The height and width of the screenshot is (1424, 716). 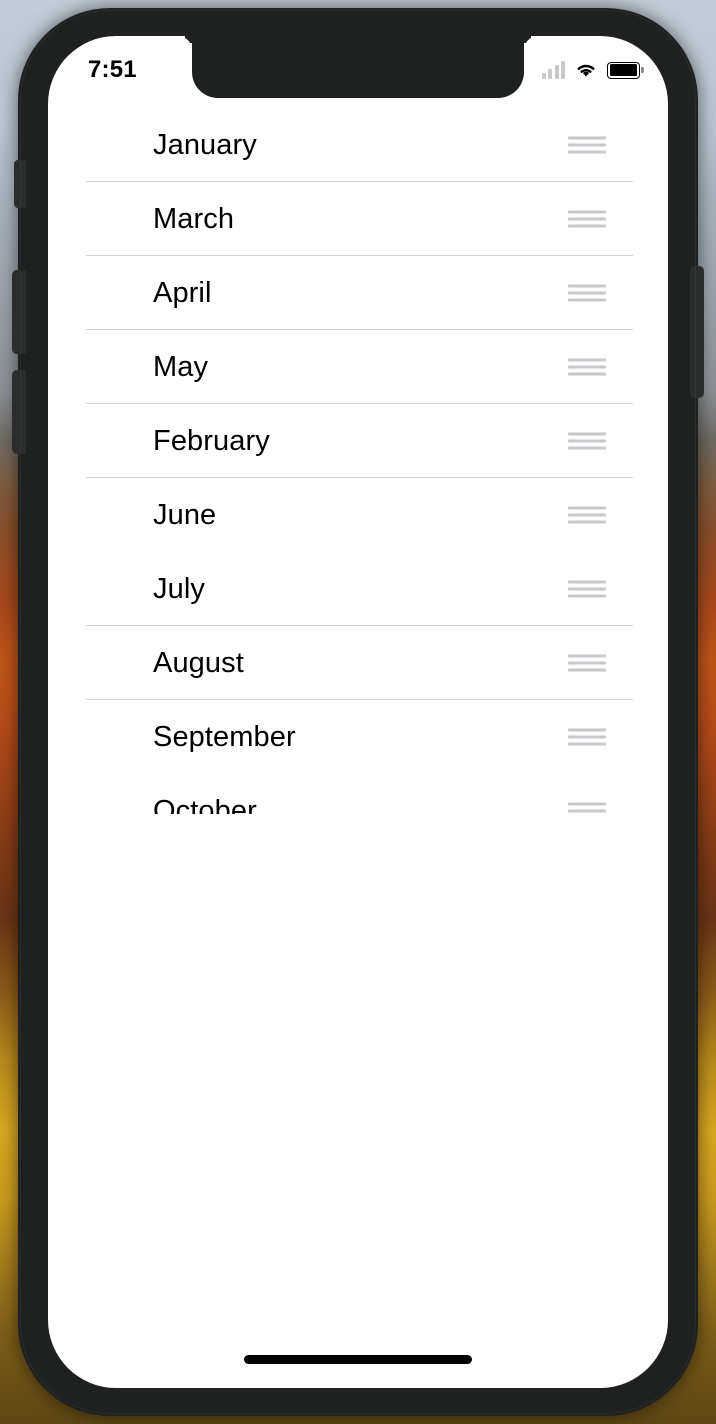 What do you see at coordinates (358, 515) in the screenshot?
I see `list-item: June` at bounding box center [358, 515].